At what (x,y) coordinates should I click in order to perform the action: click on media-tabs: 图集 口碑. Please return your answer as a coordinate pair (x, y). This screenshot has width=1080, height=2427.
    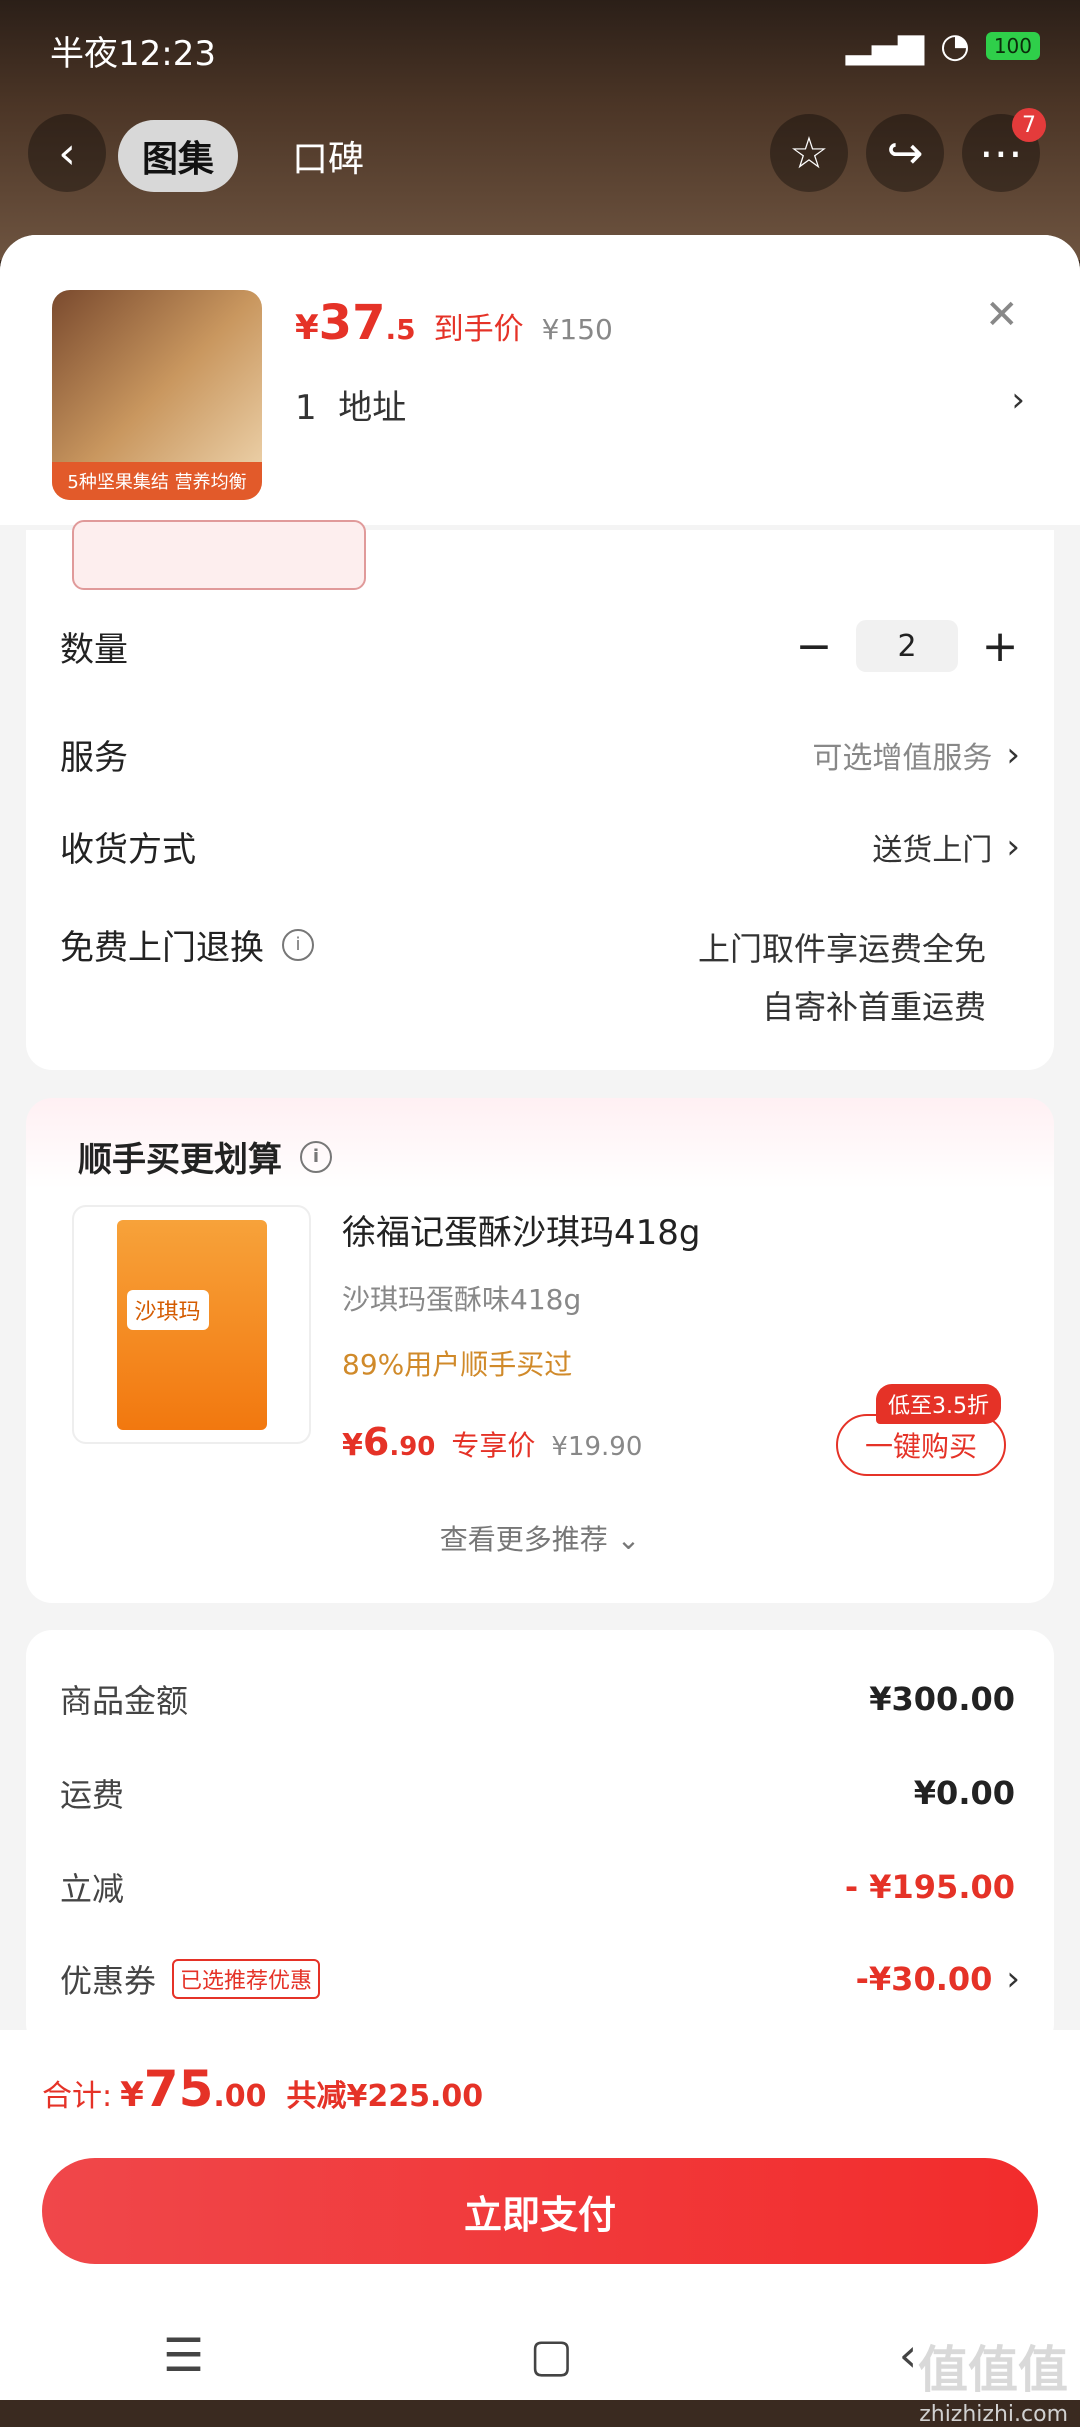
    Looking at the image, I should click on (253, 156).